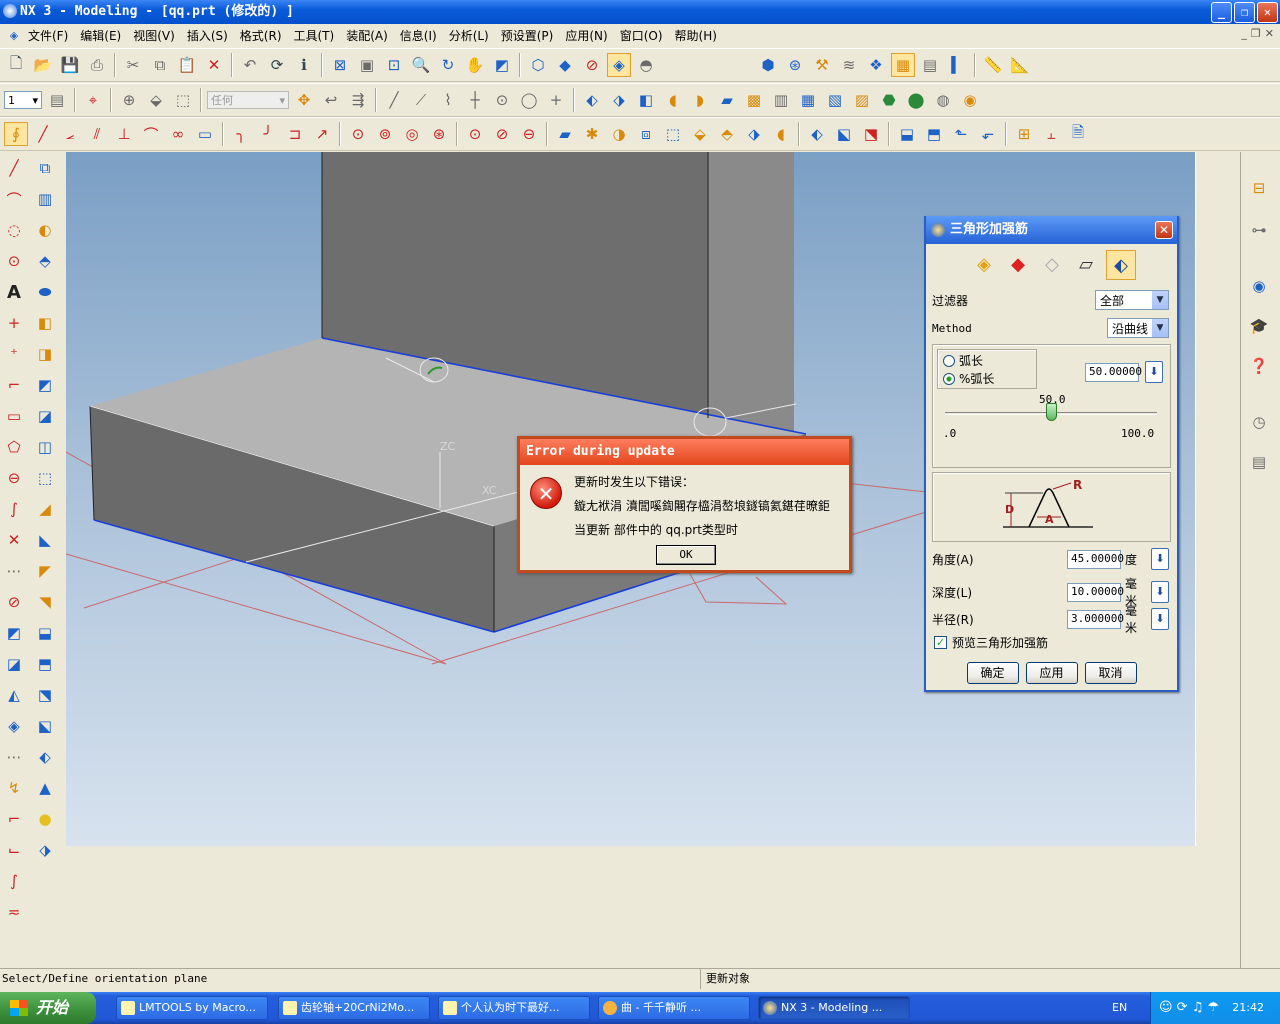 This screenshot has height=1024, width=1280. Describe the element at coordinates (646, 134) in the screenshot. I see `tube-icon: ⧈` at that location.